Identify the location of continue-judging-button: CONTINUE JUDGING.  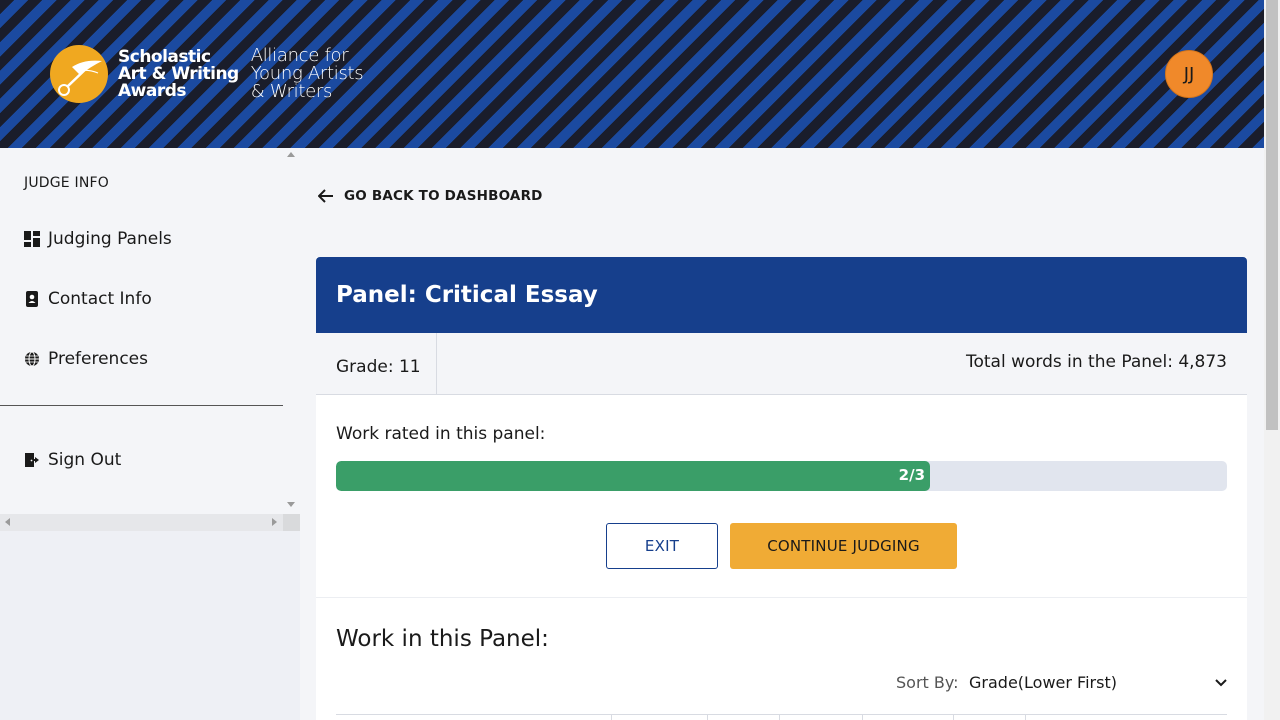
(843, 546).